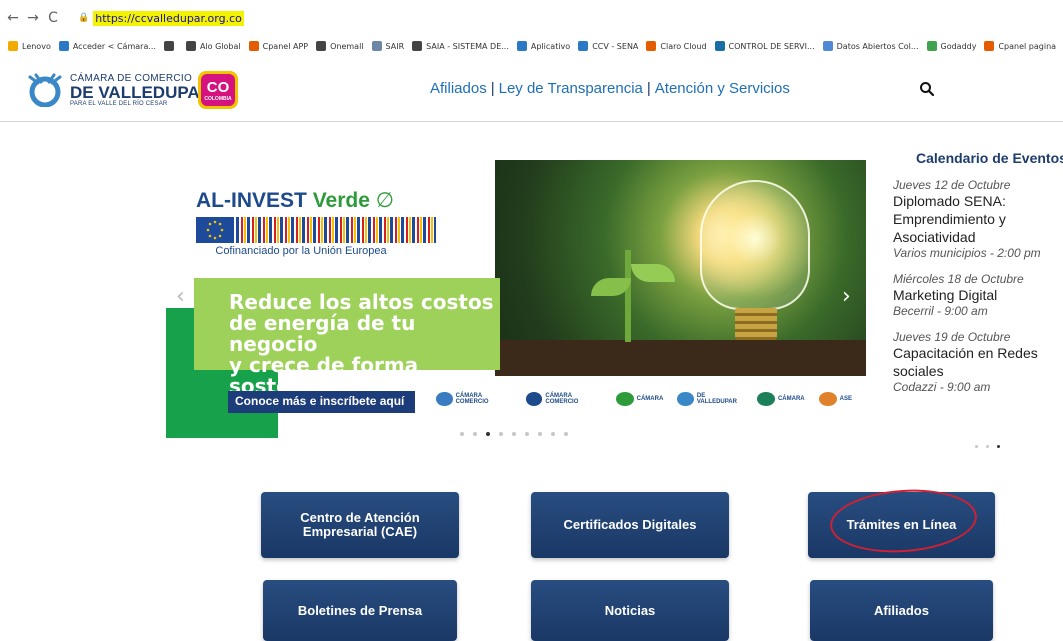  Describe the element at coordinates (213, 46) in the screenshot. I see `bookmark-item: Alo Global` at that location.